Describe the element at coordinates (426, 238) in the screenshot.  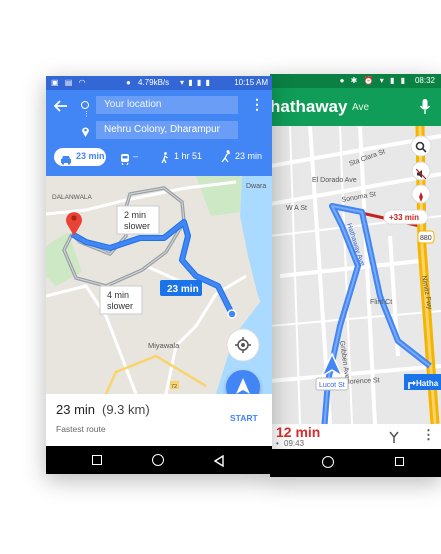
I see `interstate-shield: 880` at that location.